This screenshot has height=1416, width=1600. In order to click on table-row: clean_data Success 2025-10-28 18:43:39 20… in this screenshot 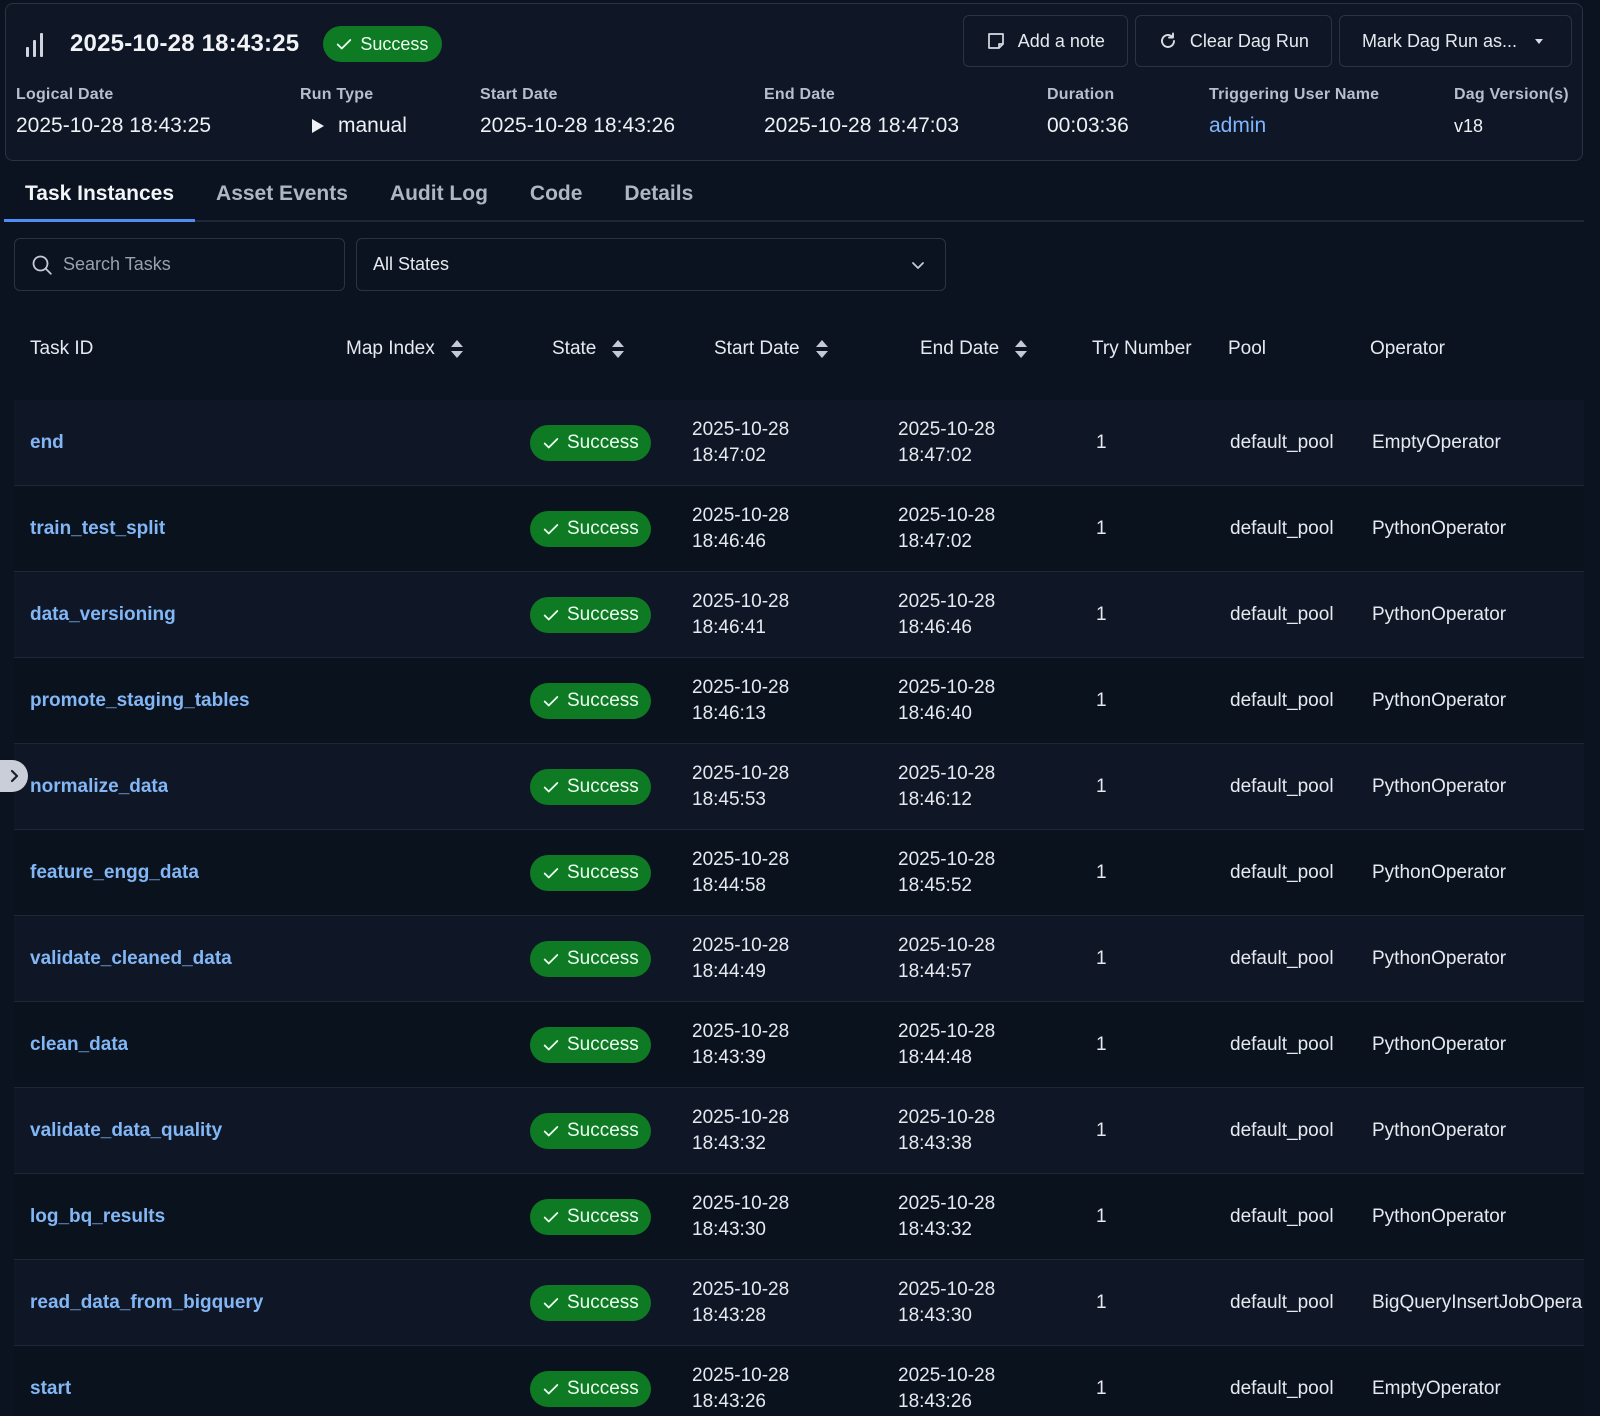, I will do `click(799, 1045)`.